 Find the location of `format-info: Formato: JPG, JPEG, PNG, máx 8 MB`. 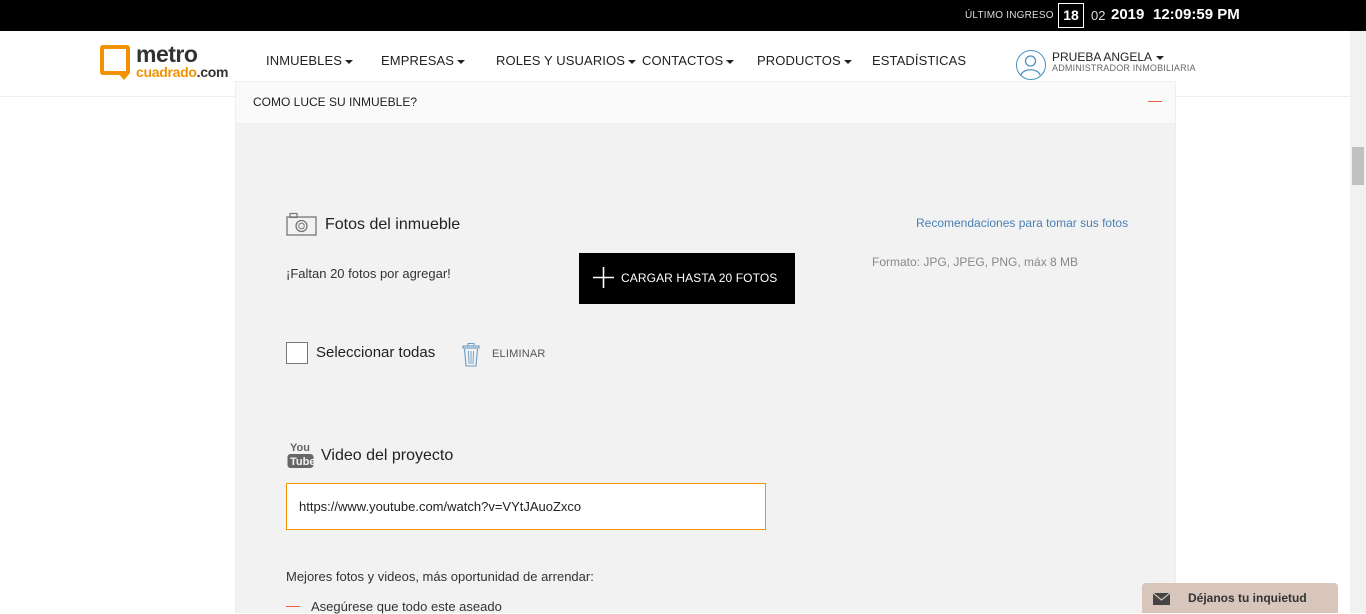

format-info: Formato: JPG, JPEG, PNG, máx 8 MB is located at coordinates (975, 262).